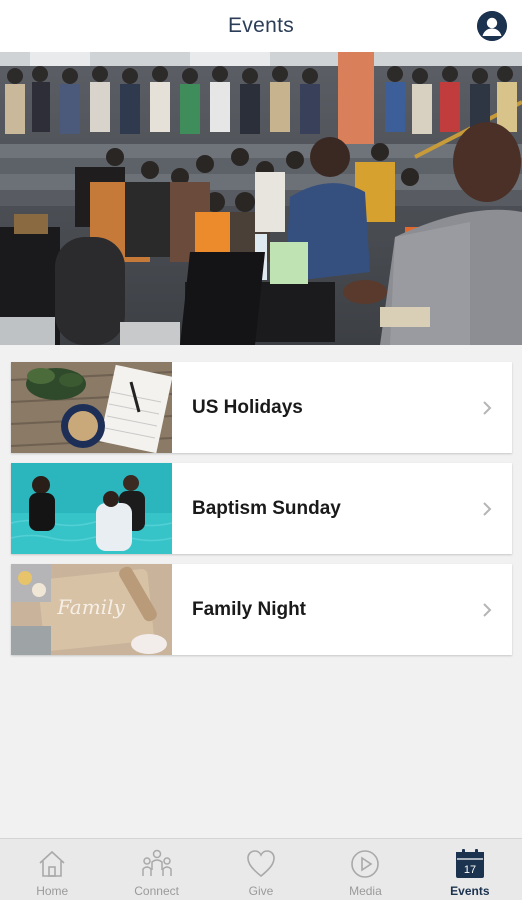 The width and height of the screenshot is (522, 900). I want to click on calendar-icon: 17, so click(470, 864).